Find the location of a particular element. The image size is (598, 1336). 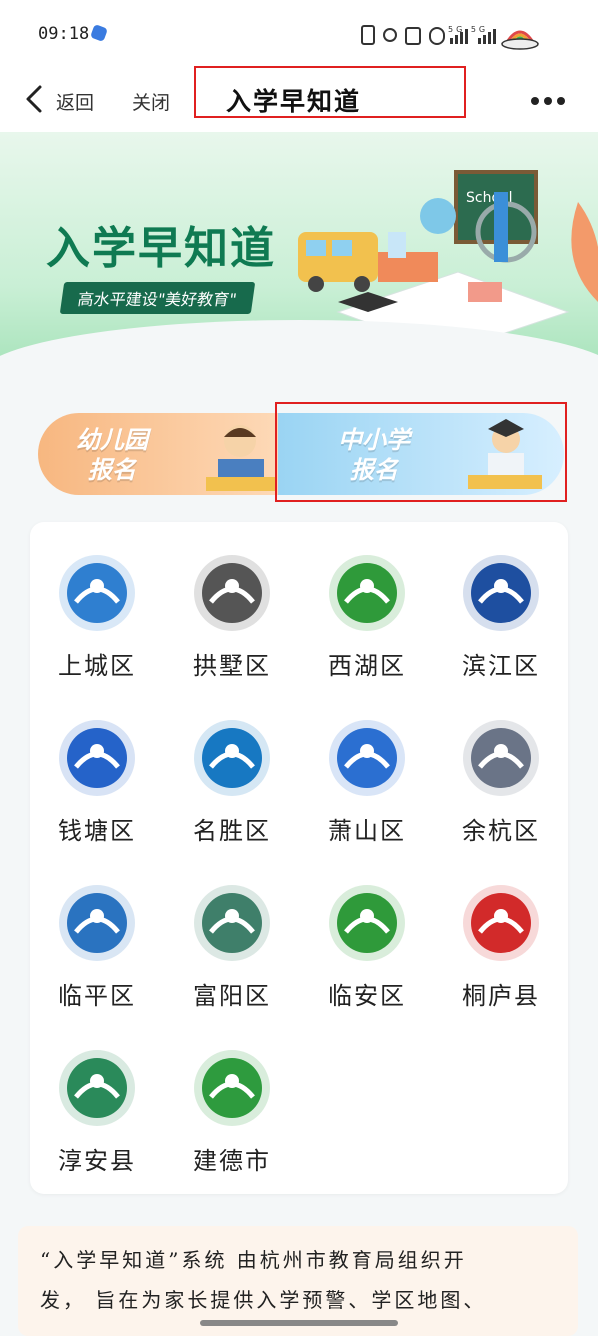

district-item: 余杭区 is located at coordinates (501, 767).